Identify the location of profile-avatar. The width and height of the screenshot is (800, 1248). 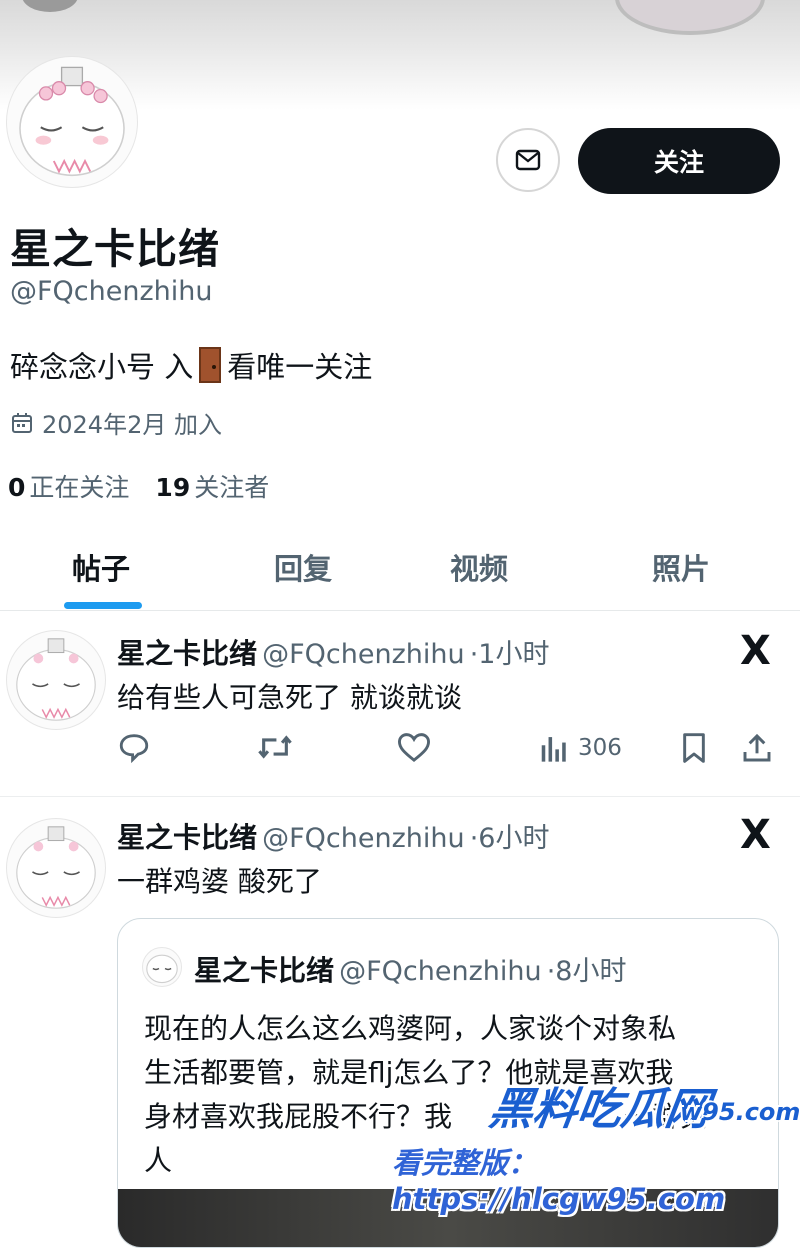
(72, 122).